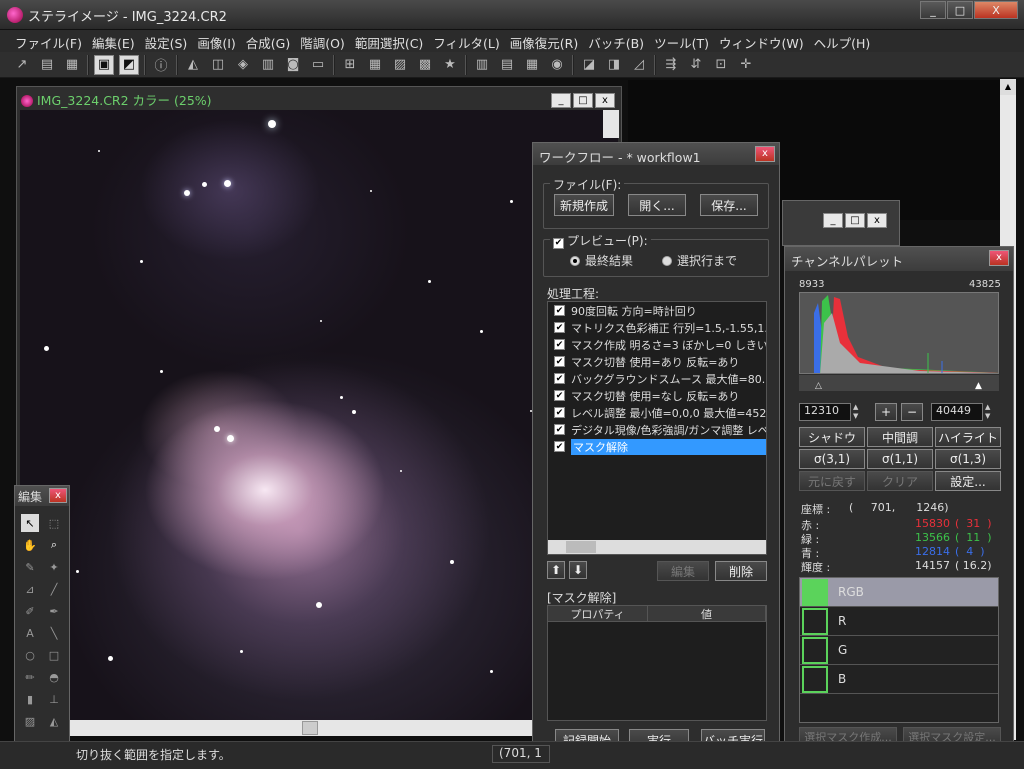 The image size is (1024, 769). Describe the element at coordinates (557, 65) in the screenshot. I see `noise-icon: ◉` at that location.